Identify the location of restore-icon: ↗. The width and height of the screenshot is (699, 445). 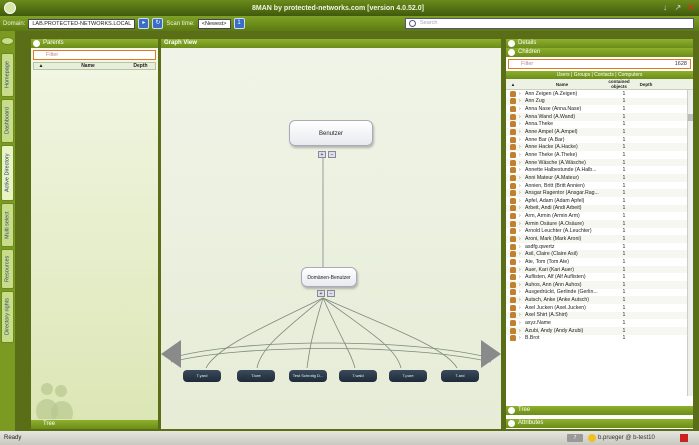
(678, 8).